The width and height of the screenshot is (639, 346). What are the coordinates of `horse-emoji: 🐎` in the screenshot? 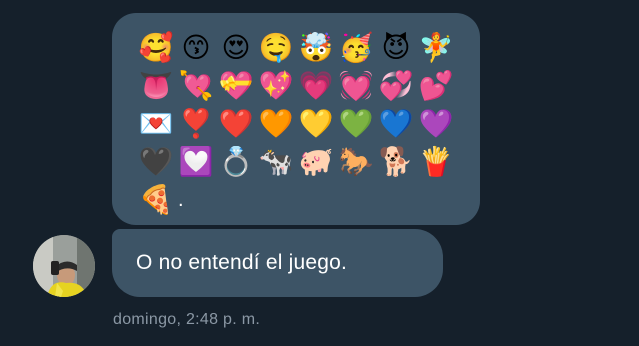 It's located at (356, 161).